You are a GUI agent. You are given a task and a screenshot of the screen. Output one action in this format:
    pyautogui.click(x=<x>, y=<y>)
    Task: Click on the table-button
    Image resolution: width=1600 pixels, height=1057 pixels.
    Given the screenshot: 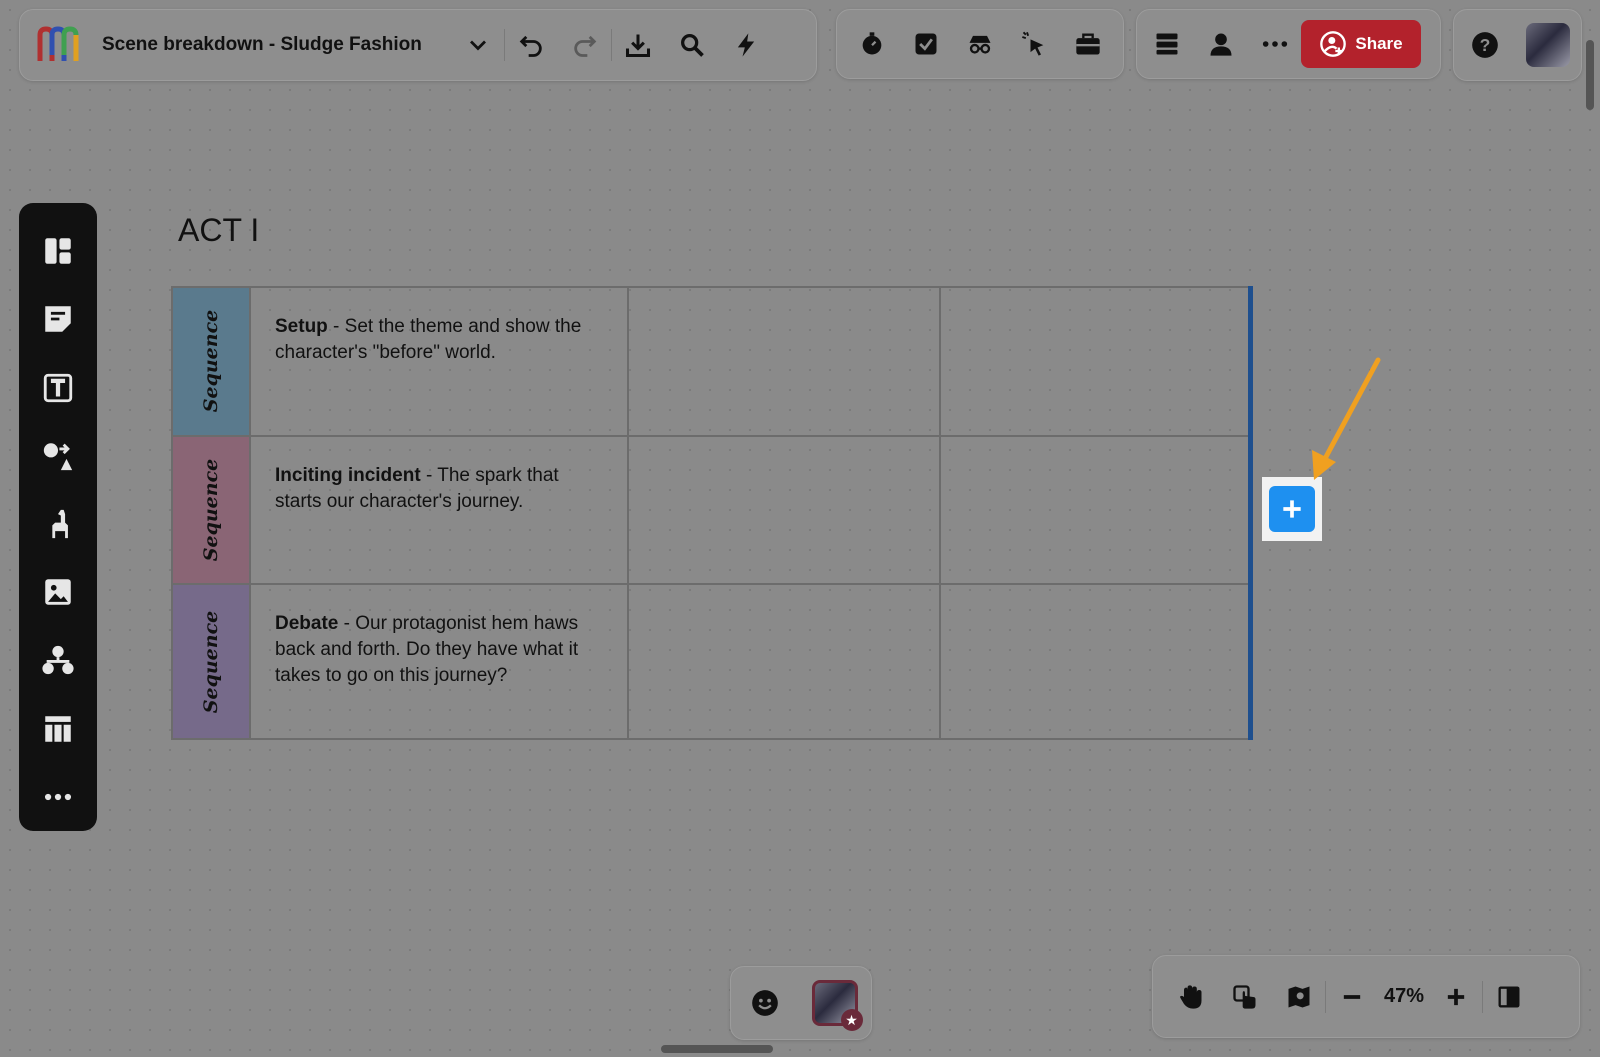 What is the action you would take?
    pyautogui.click(x=58, y=729)
    